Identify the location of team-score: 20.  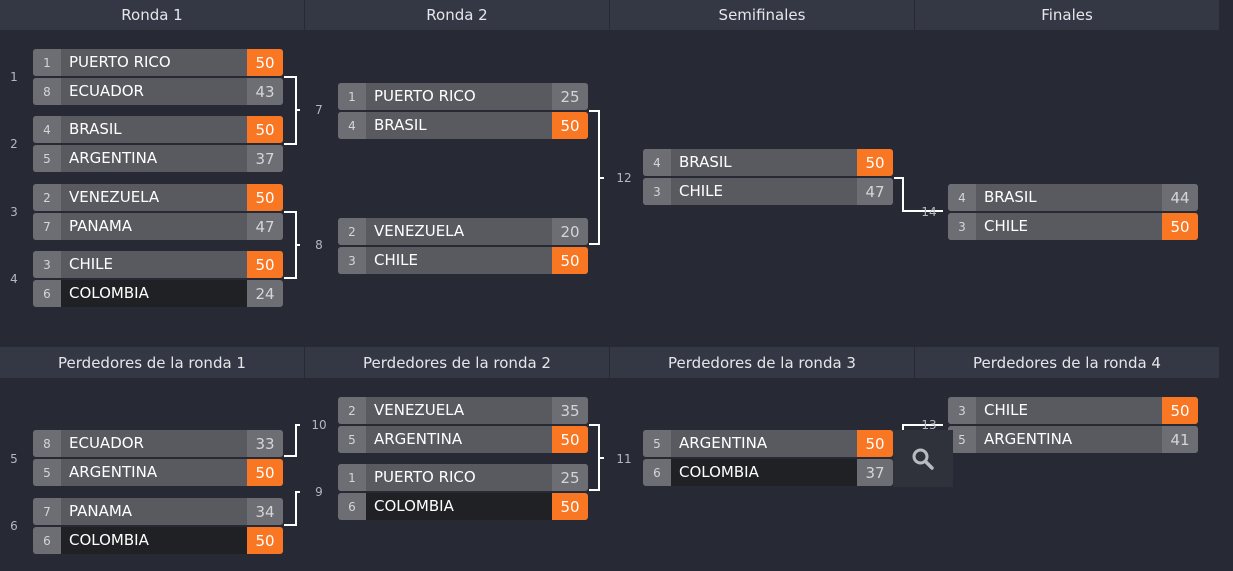
(570, 231).